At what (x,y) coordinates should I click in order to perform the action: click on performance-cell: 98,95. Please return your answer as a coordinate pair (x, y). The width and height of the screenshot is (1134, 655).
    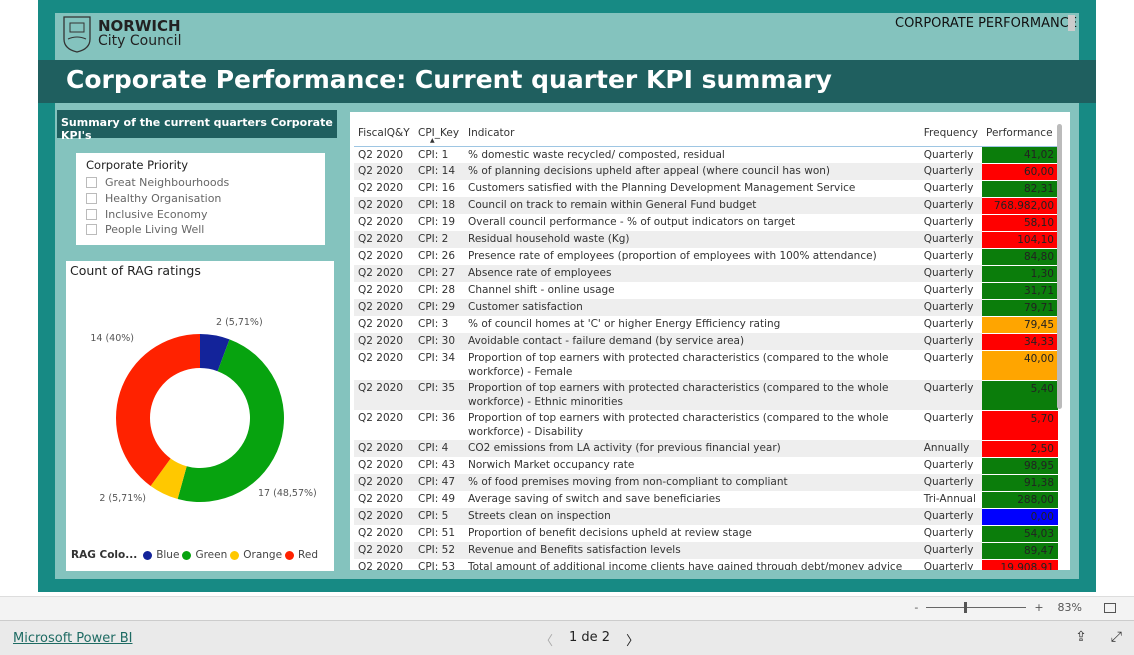
    Looking at the image, I should click on (1020, 466).